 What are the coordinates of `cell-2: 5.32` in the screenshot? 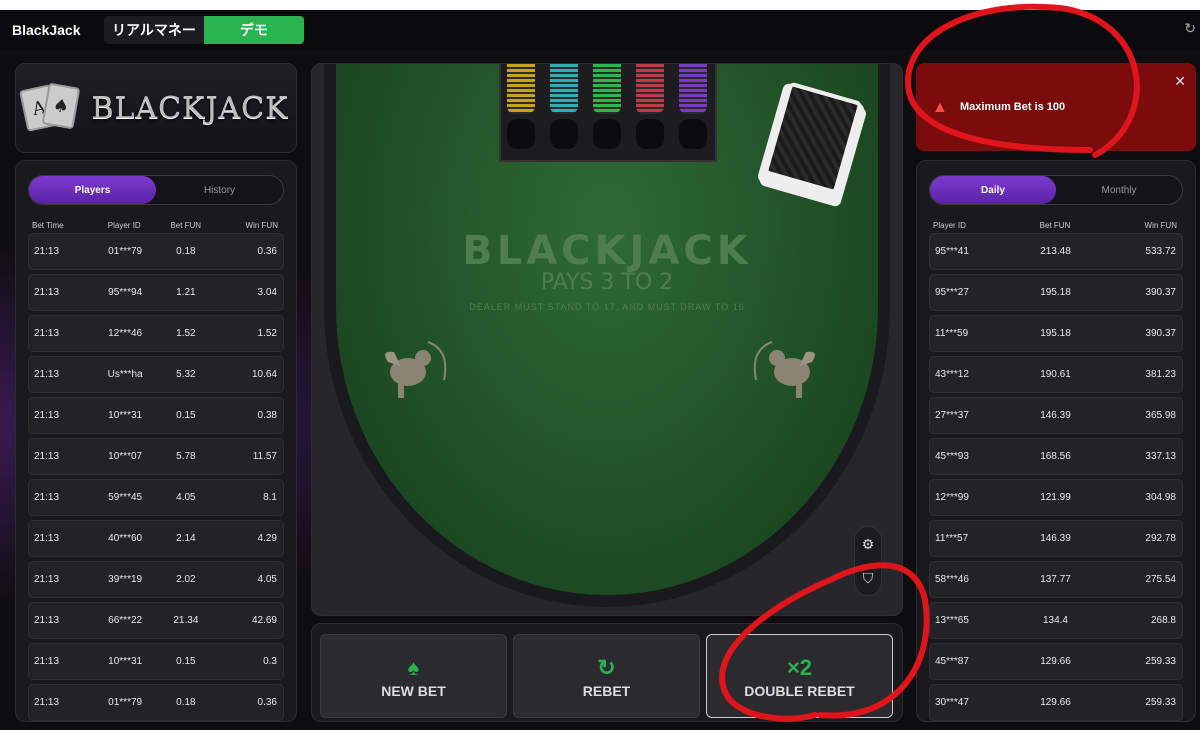 It's located at (186, 374).